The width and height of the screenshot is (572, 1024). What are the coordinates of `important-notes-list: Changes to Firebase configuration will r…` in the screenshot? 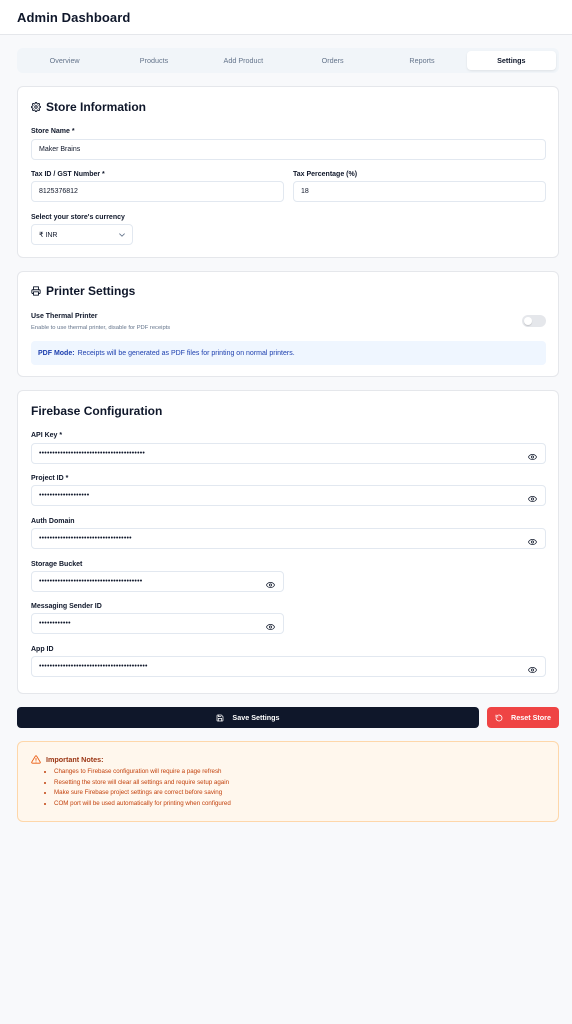 It's located at (142, 788).